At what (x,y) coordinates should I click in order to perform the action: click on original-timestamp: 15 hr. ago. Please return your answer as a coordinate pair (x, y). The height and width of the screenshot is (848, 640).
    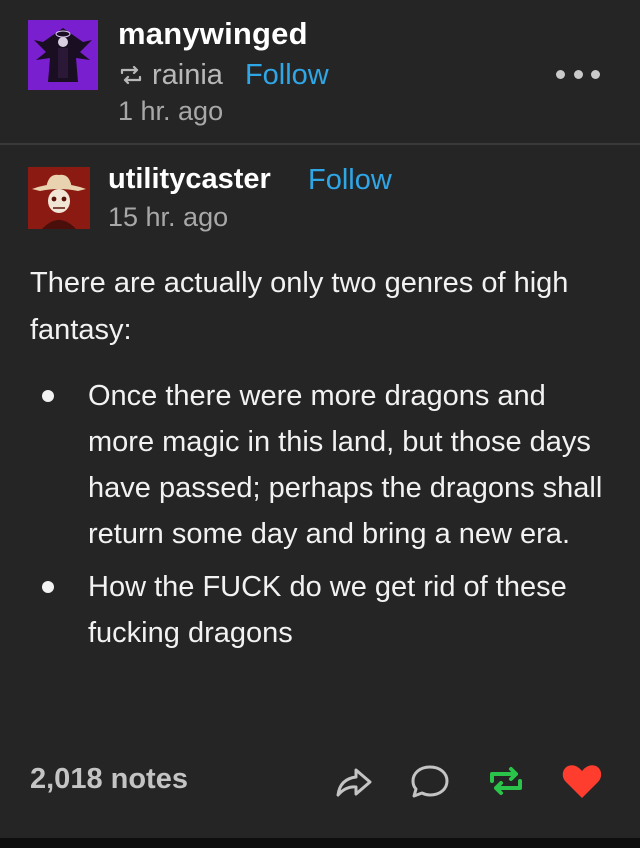
    Looking at the image, I should click on (168, 217).